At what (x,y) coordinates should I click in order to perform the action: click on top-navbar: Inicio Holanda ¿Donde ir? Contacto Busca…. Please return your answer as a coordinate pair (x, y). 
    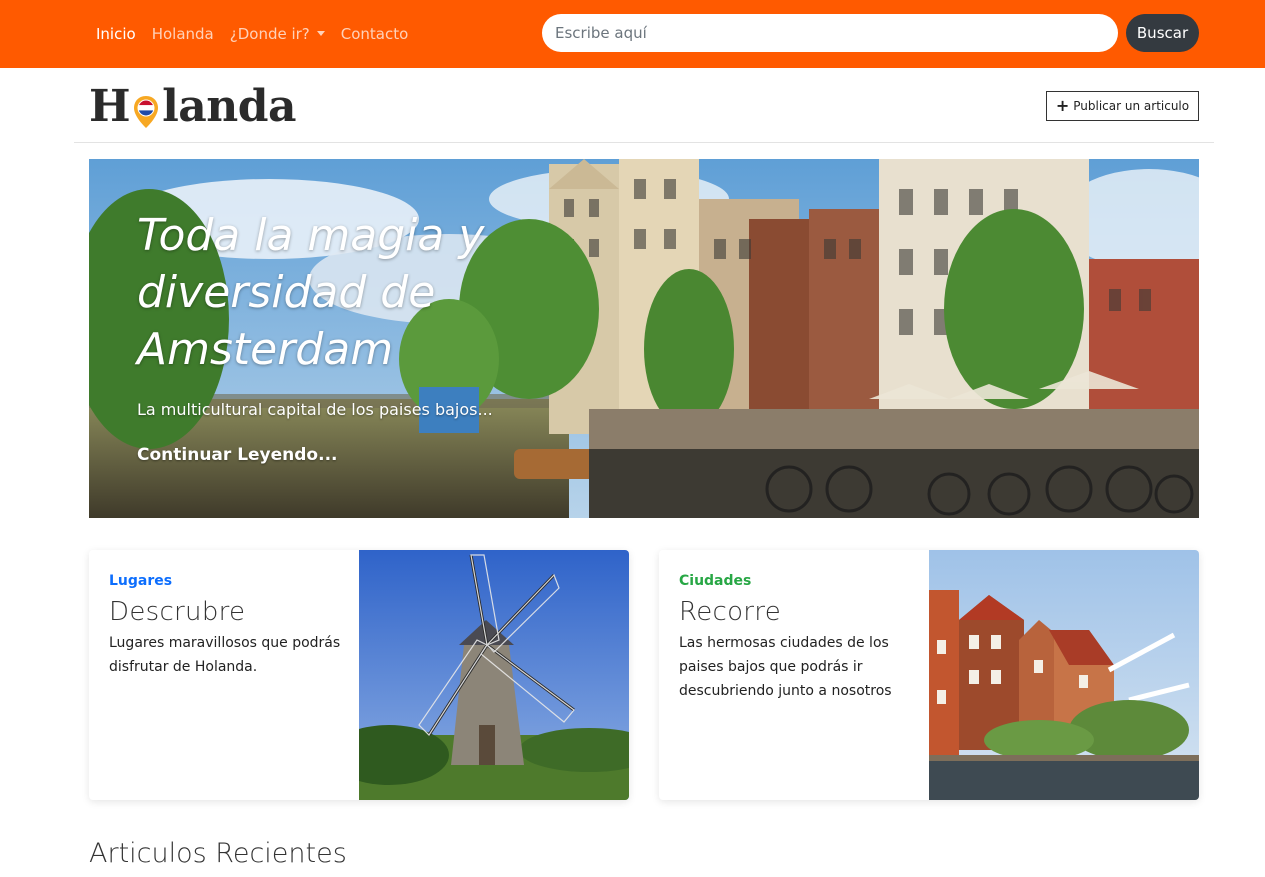
    Looking at the image, I should click on (632, 34).